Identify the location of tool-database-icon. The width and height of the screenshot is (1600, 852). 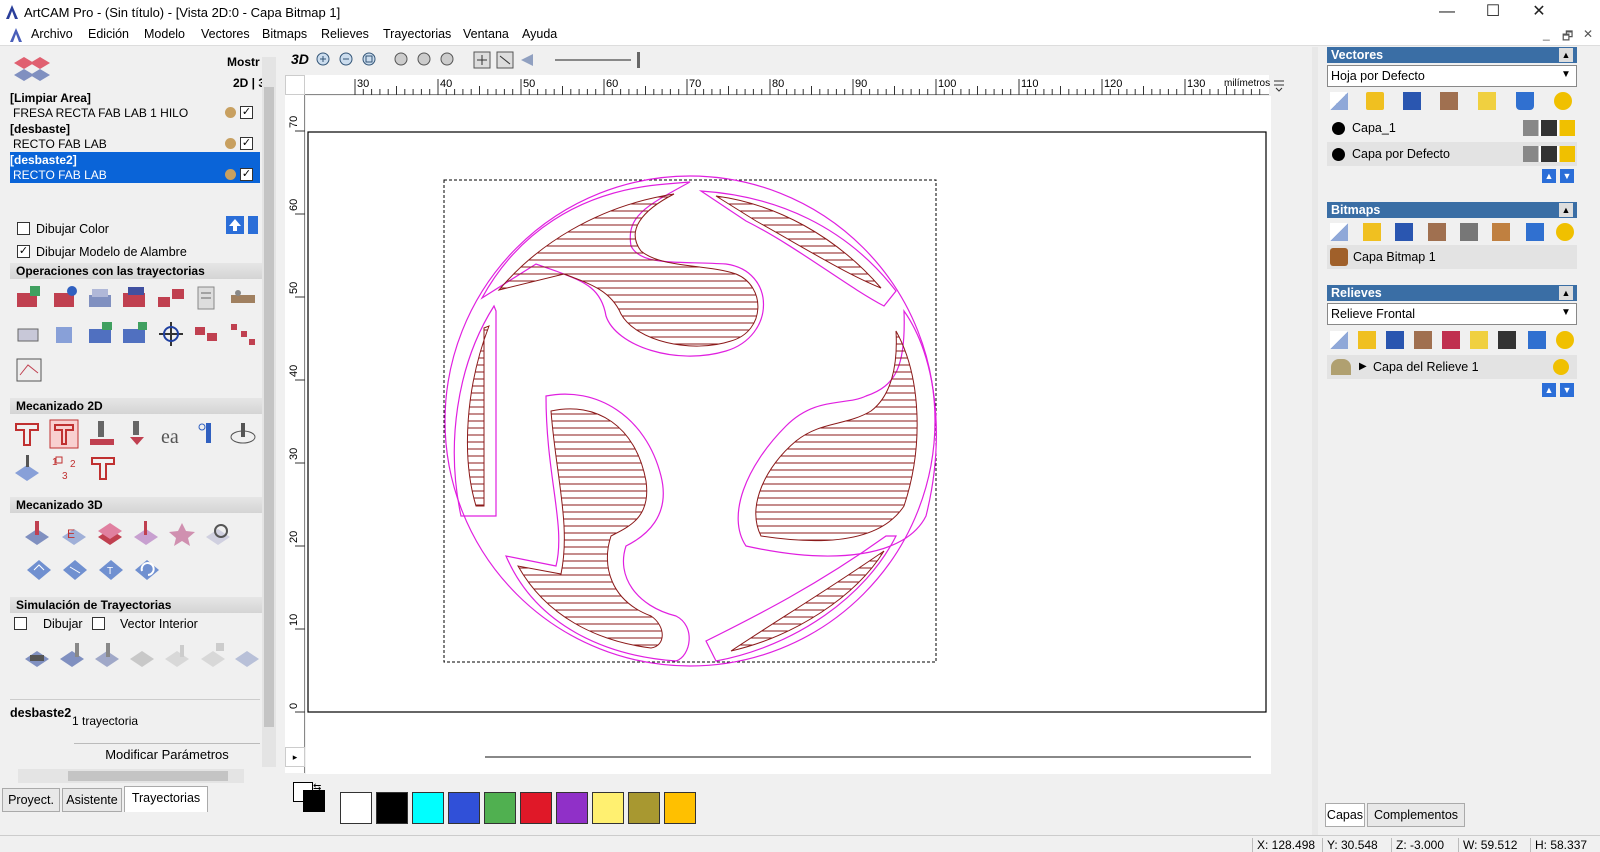
(243, 298).